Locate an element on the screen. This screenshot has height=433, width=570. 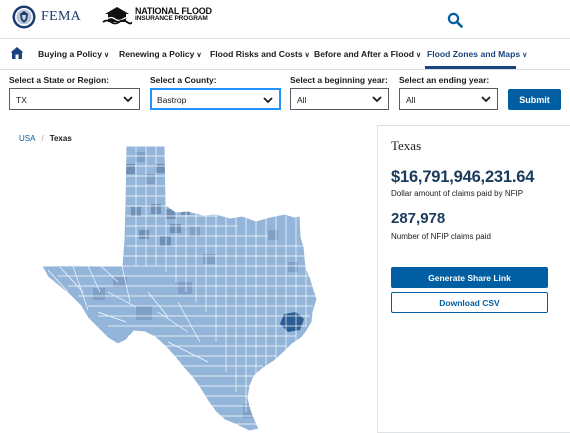
nav-item-flood-zones: Flood Zones and Maps ∨ is located at coordinates (477, 54).